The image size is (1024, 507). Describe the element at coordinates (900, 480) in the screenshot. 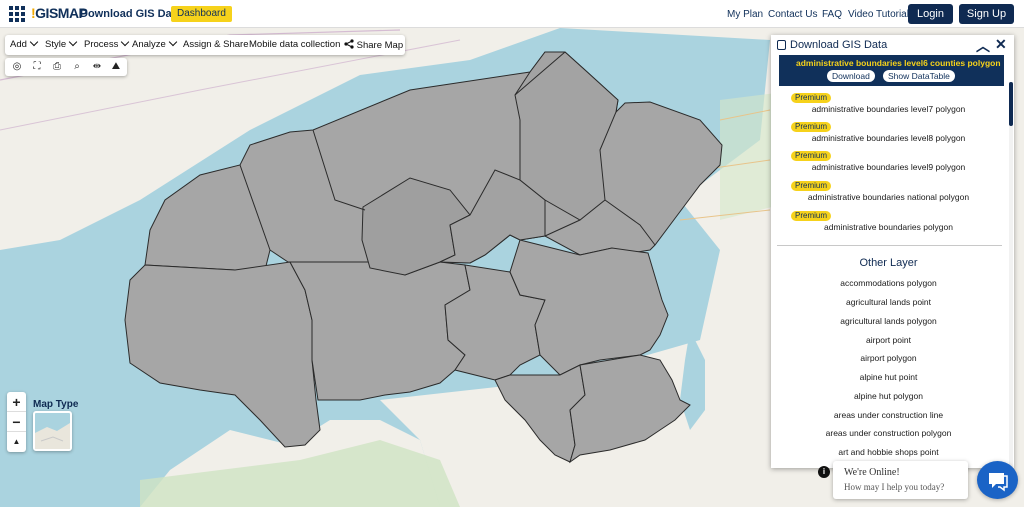

I see `chat-prompt: We're Online! How may I help you today?` at that location.